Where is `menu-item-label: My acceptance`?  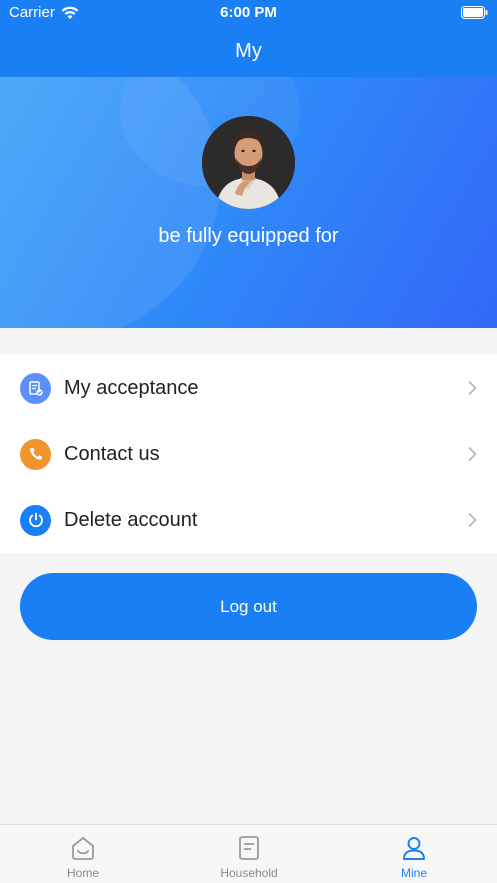
menu-item-label: My acceptance is located at coordinates (131, 387).